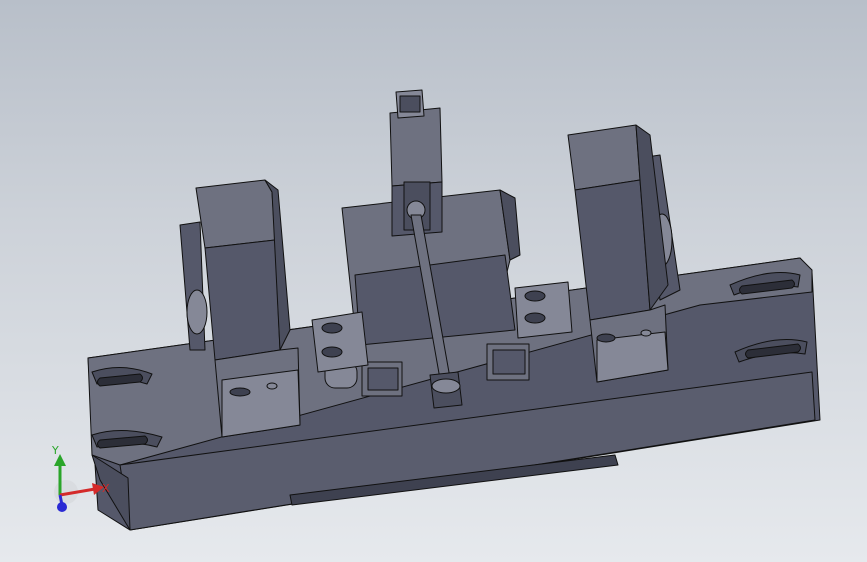 Image resolution: width=867 pixels, height=562 pixels. What do you see at coordinates (80, 478) in the screenshot?
I see `coordinate-triad: Y X` at bounding box center [80, 478].